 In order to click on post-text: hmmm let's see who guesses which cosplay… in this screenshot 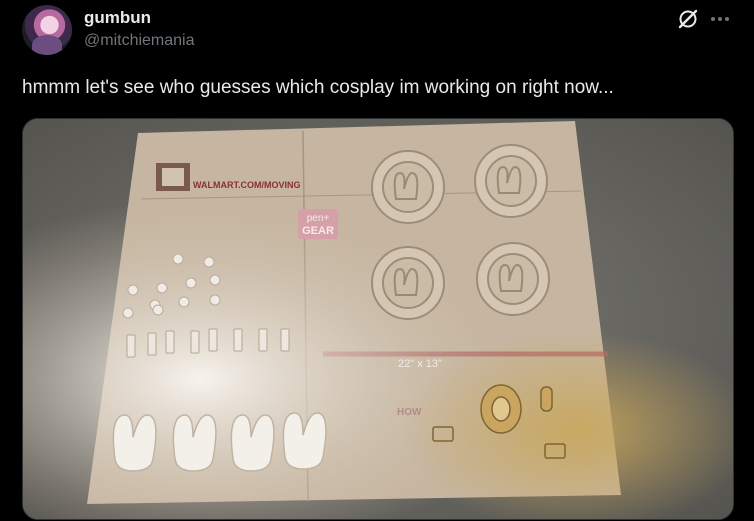, I will do `click(318, 87)`.